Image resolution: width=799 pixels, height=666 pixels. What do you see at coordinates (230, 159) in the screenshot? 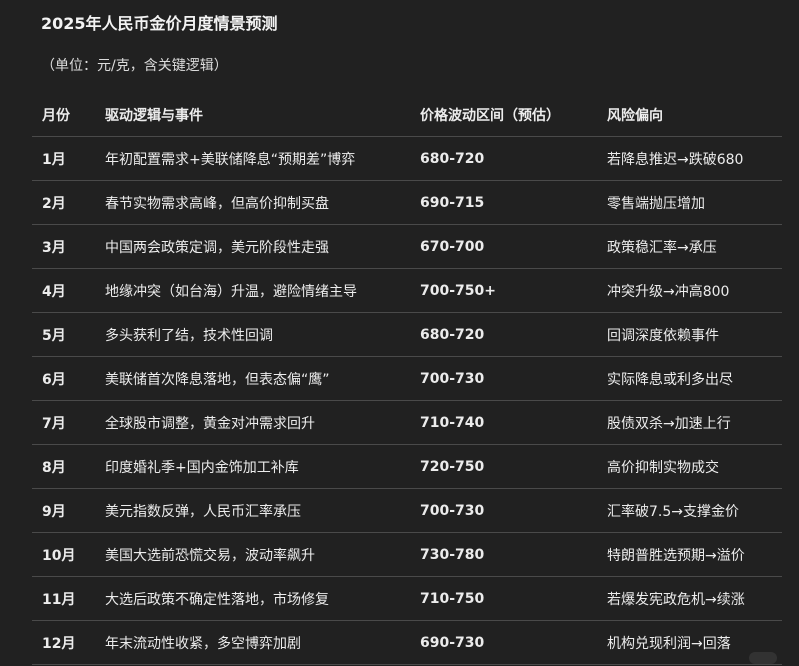
I see `logic-cell: 年初配置需求+美联储降息“预期差”博弈` at bounding box center [230, 159].